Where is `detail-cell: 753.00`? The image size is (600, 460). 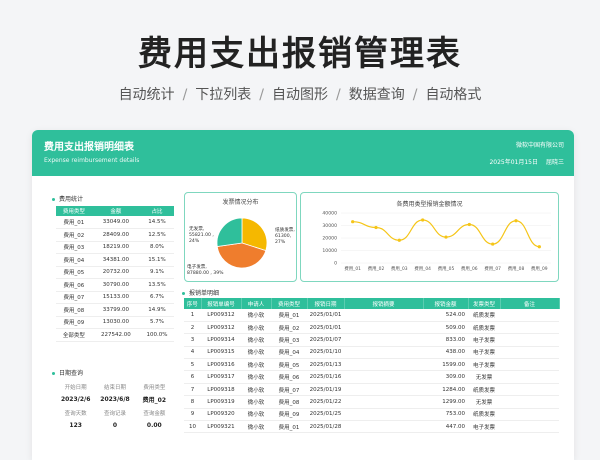 detail-cell: 753.00 is located at coordinates (445, 415).